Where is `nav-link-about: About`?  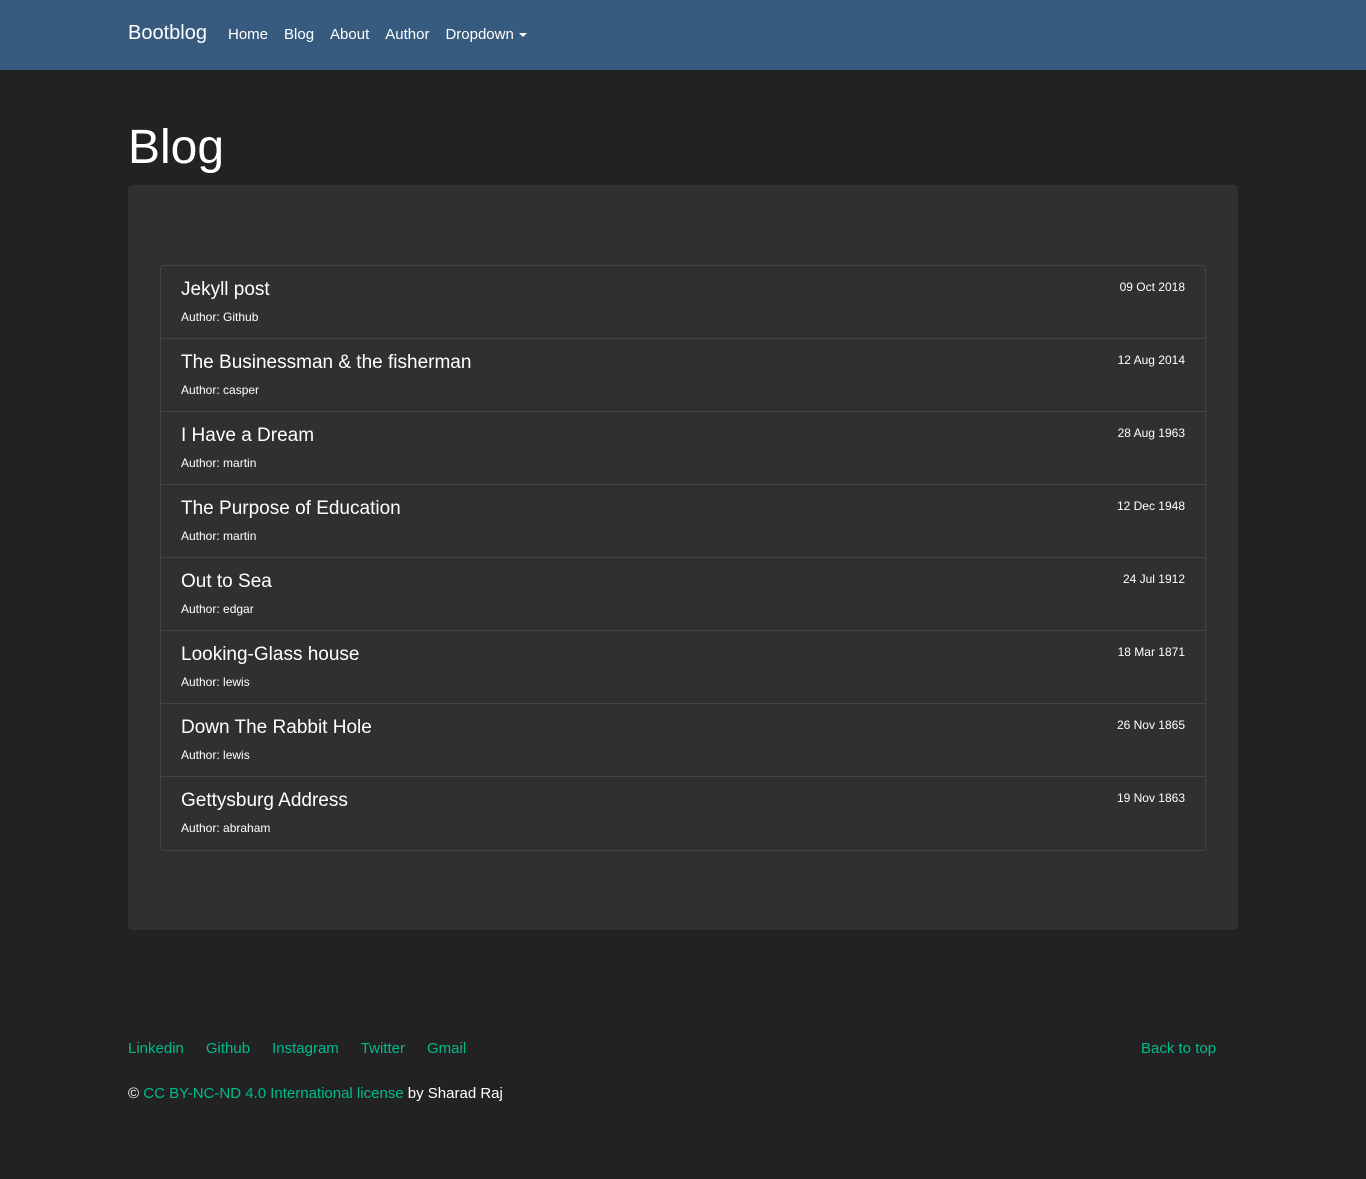 nav-link-about: About is located at coordinates (349, 34).